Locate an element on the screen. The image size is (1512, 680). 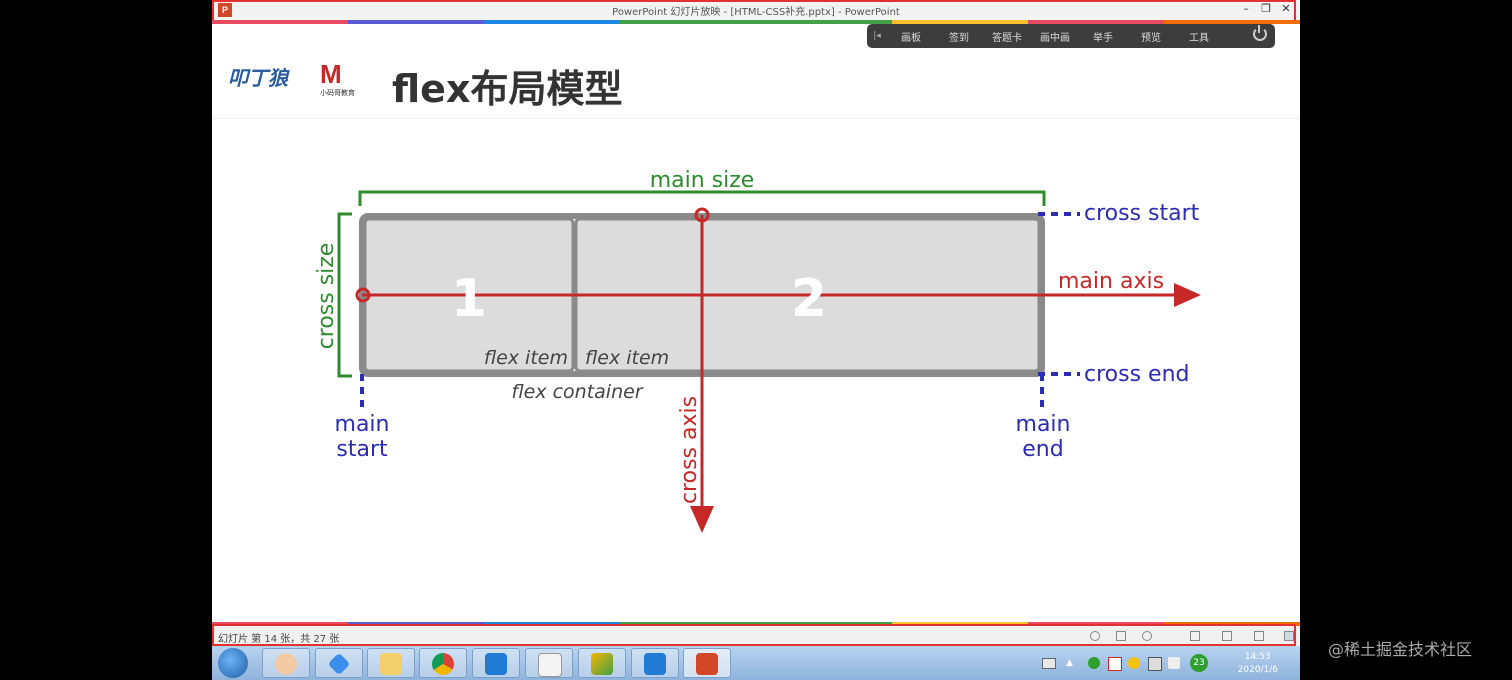
flex-item-2-label: flex item is located at coordinates (627, 358).